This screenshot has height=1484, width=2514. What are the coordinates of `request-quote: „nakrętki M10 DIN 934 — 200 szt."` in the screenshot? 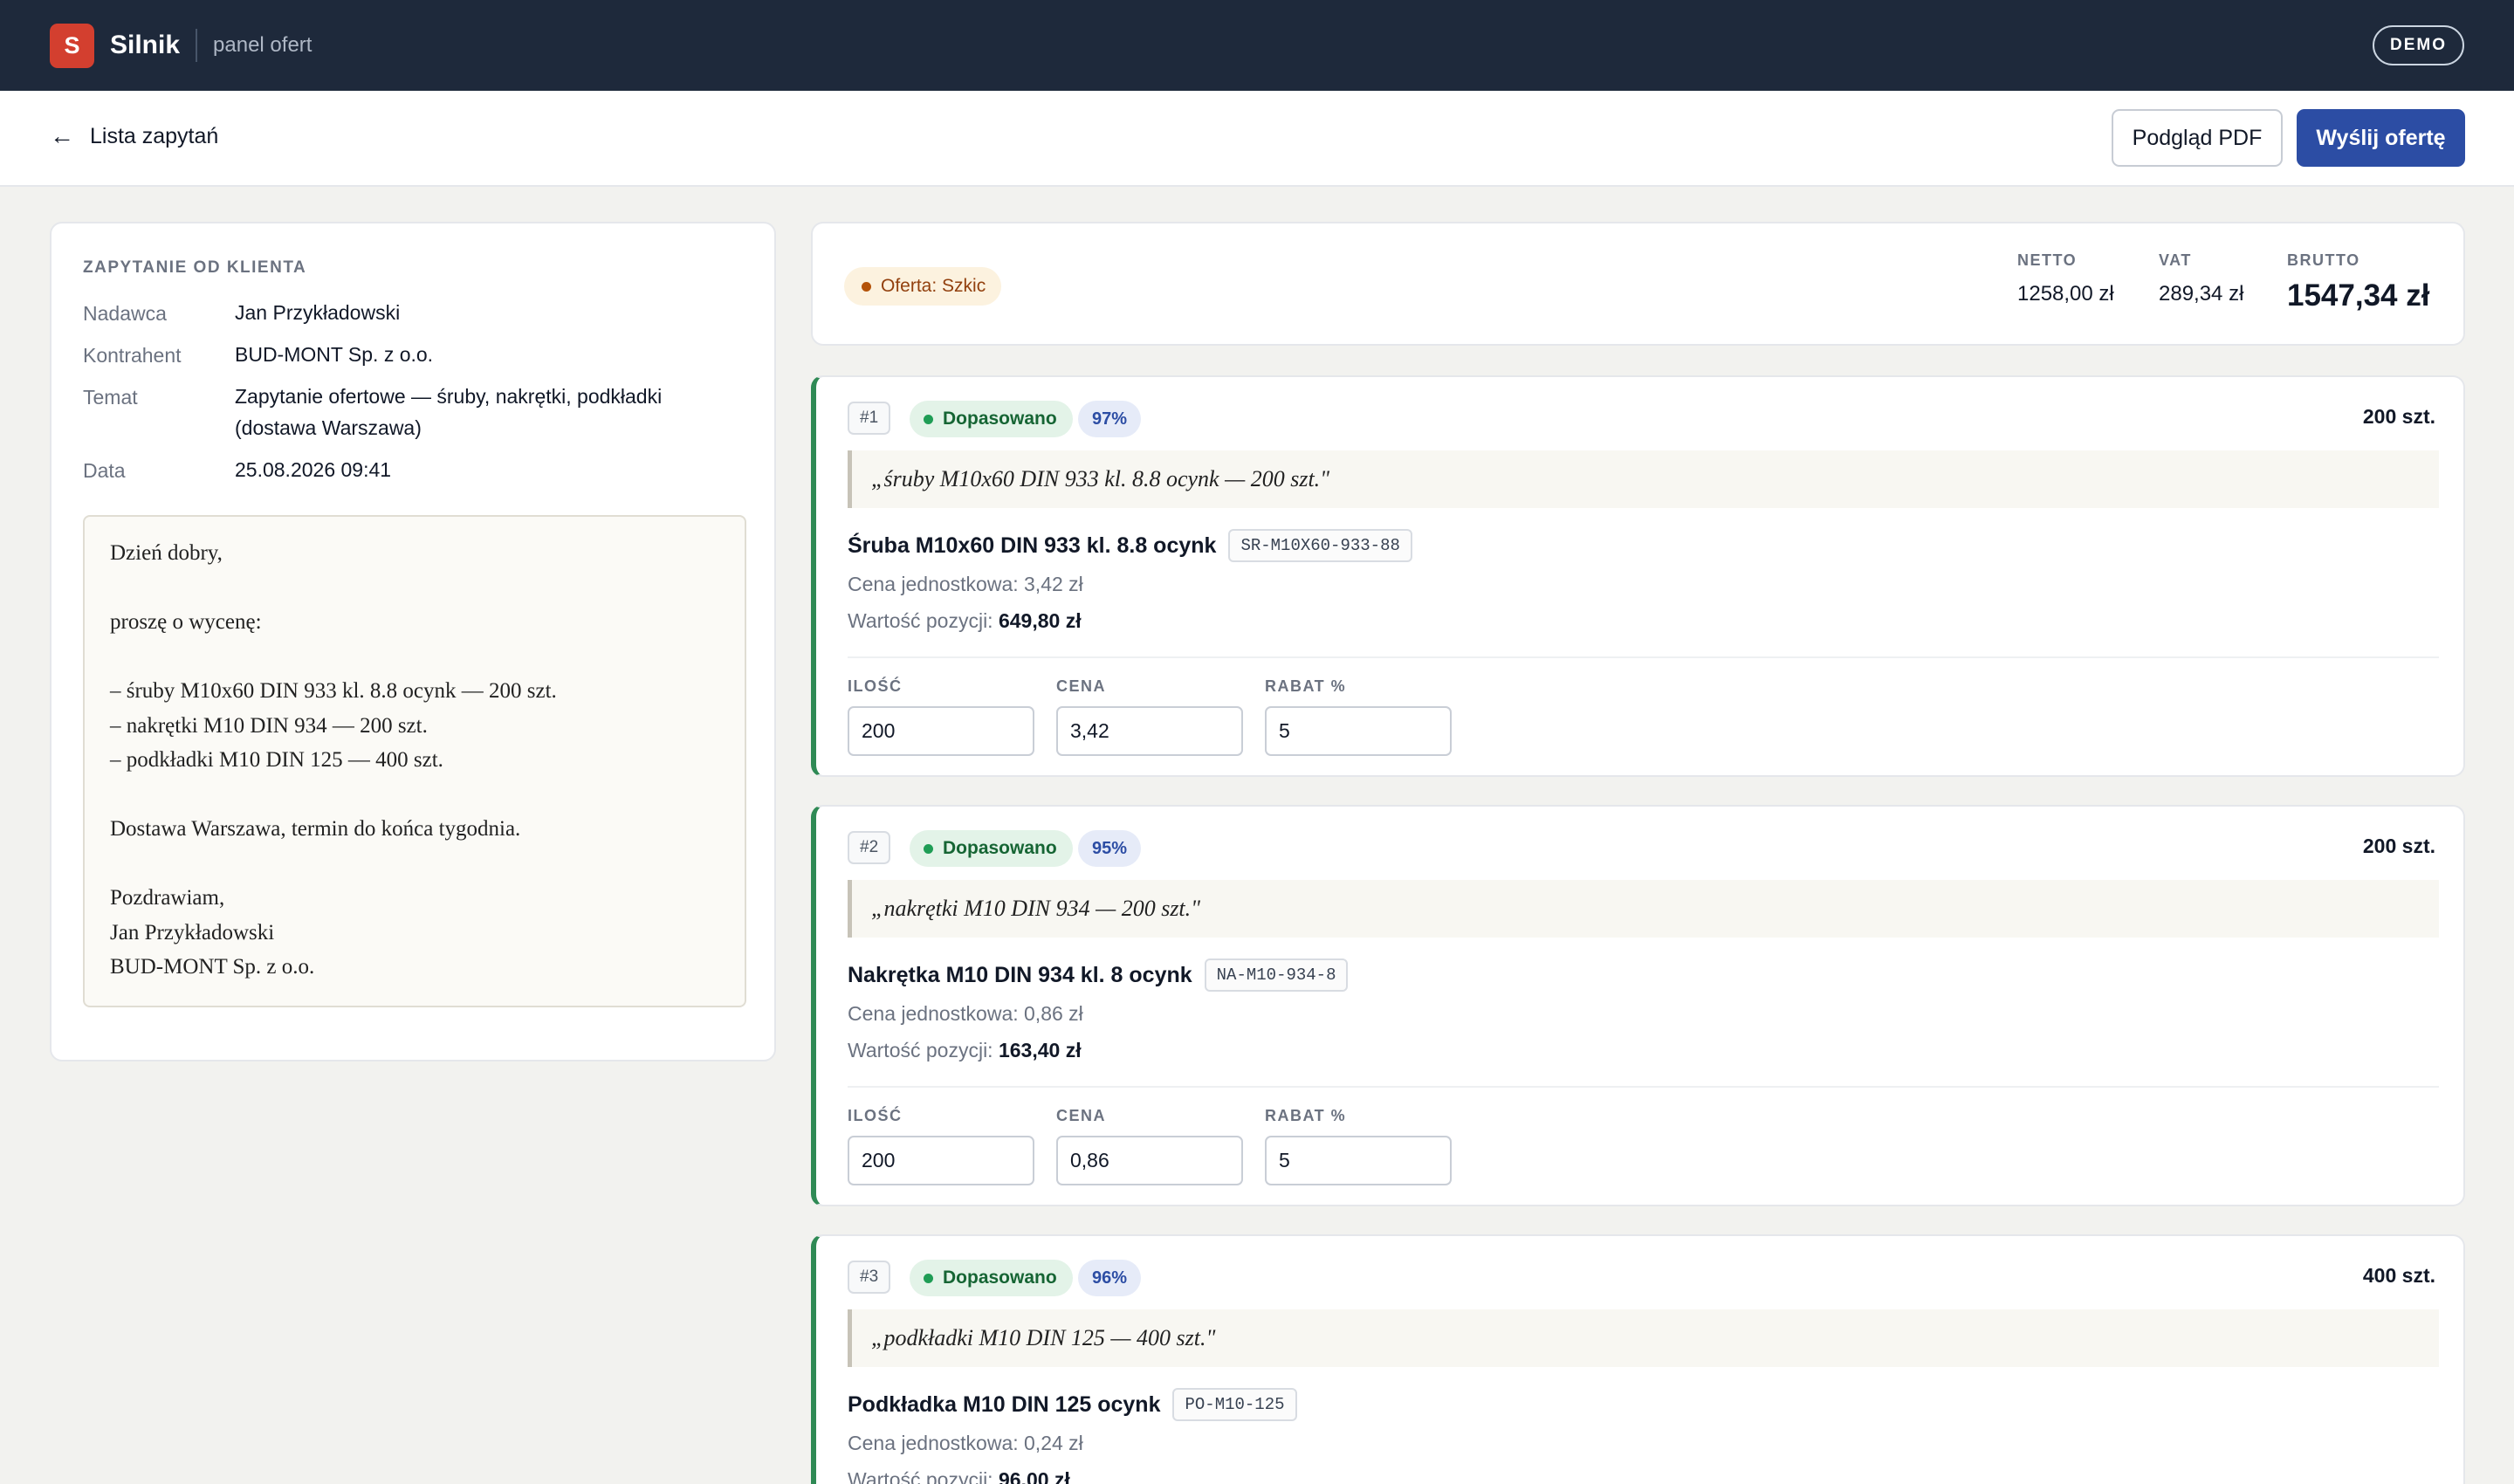 It's located at (1643, 909).